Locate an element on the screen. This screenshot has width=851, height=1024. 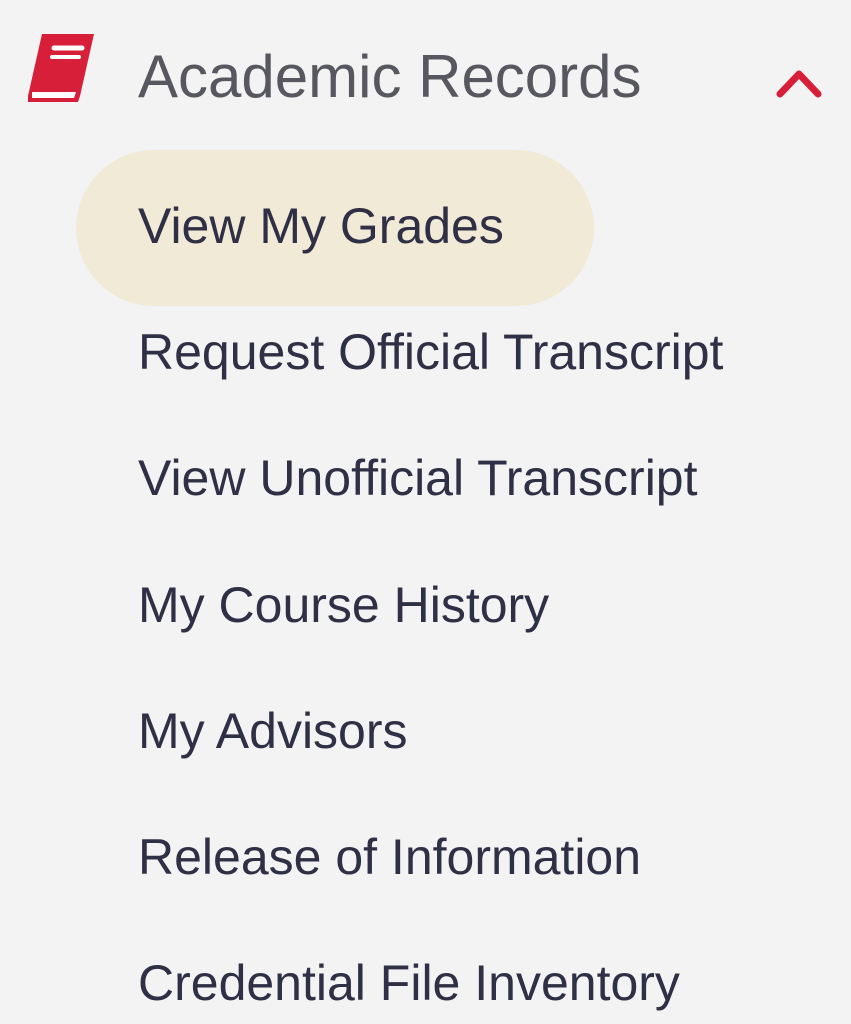
menu-item-release-of-information: Release of Information is located at coordinates (389, 857).